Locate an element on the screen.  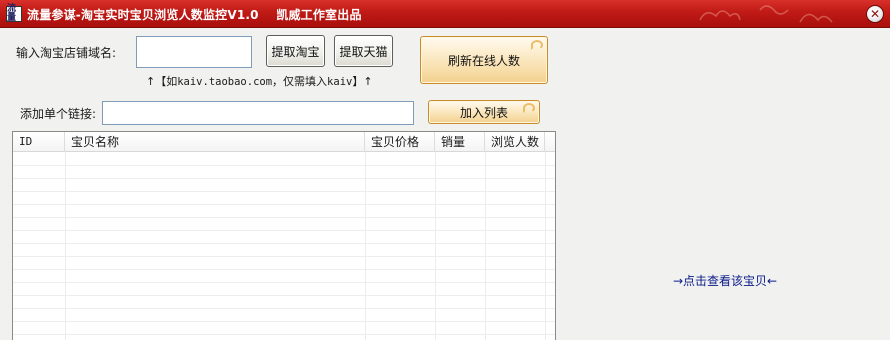
cloud-pattern-icon is located at coordinates (766, 14).